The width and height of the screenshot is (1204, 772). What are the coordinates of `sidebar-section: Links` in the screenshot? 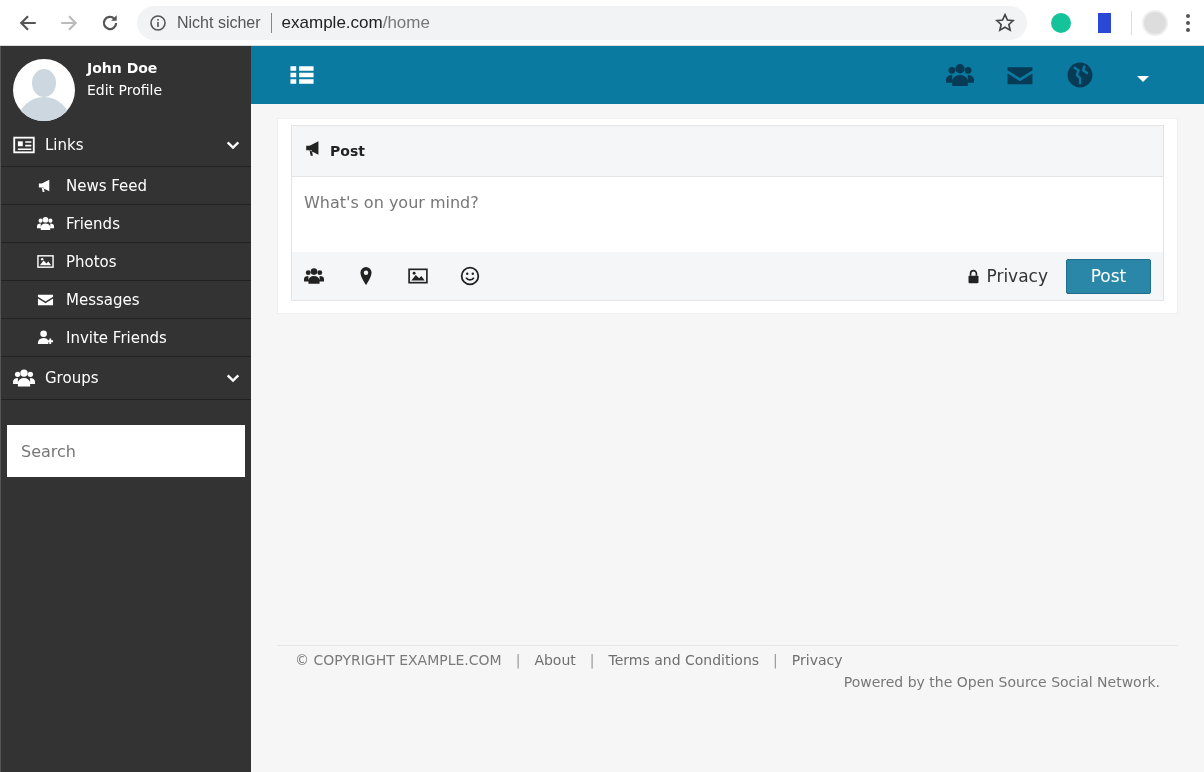 It's located at (126, 145).